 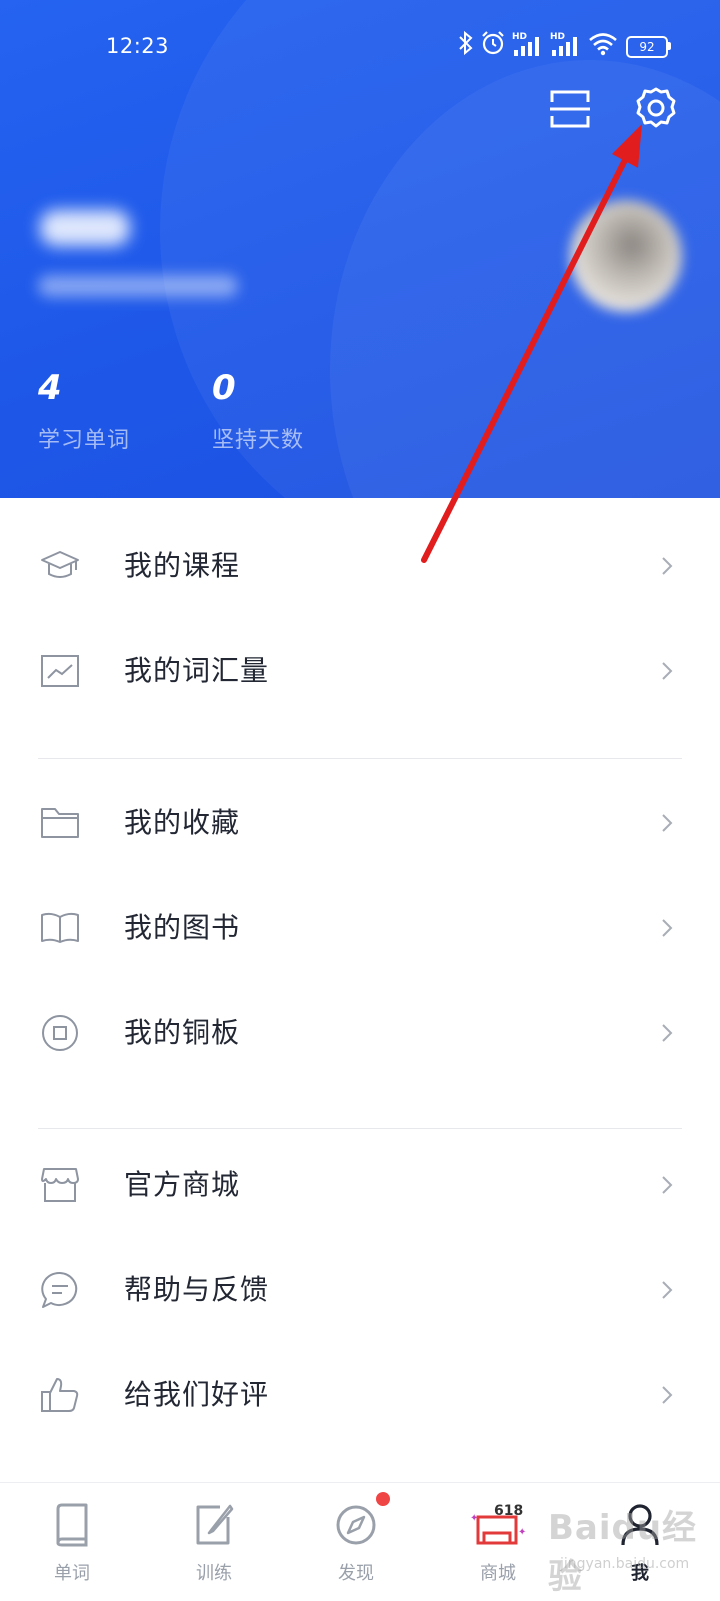 I want to click on stat-days: 0 坚持天数, so click(x=258, y=411).